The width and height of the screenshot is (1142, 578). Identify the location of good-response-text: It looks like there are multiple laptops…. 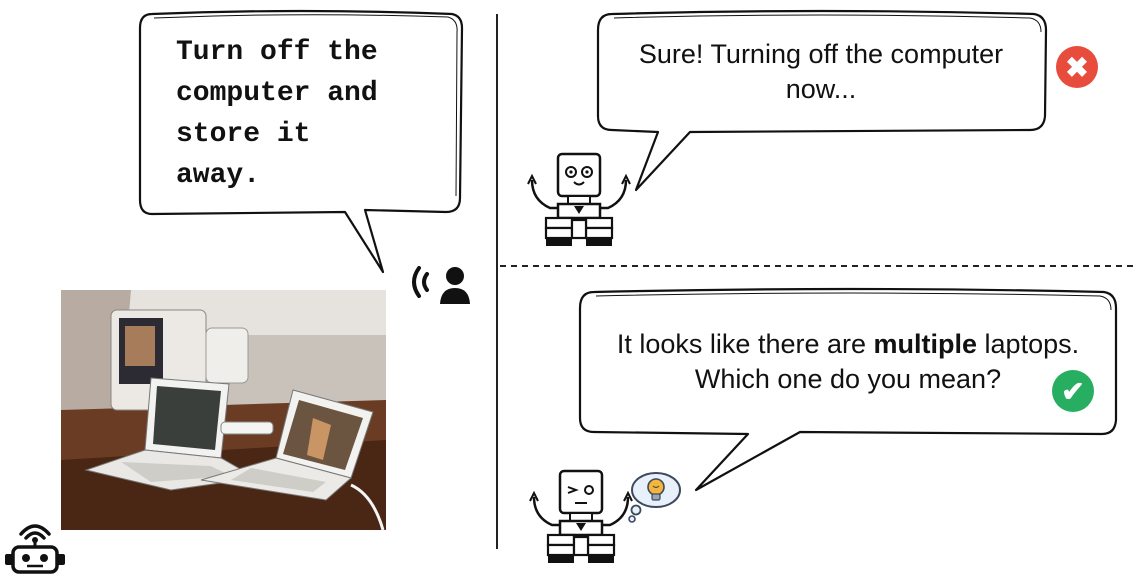
(848, 361).